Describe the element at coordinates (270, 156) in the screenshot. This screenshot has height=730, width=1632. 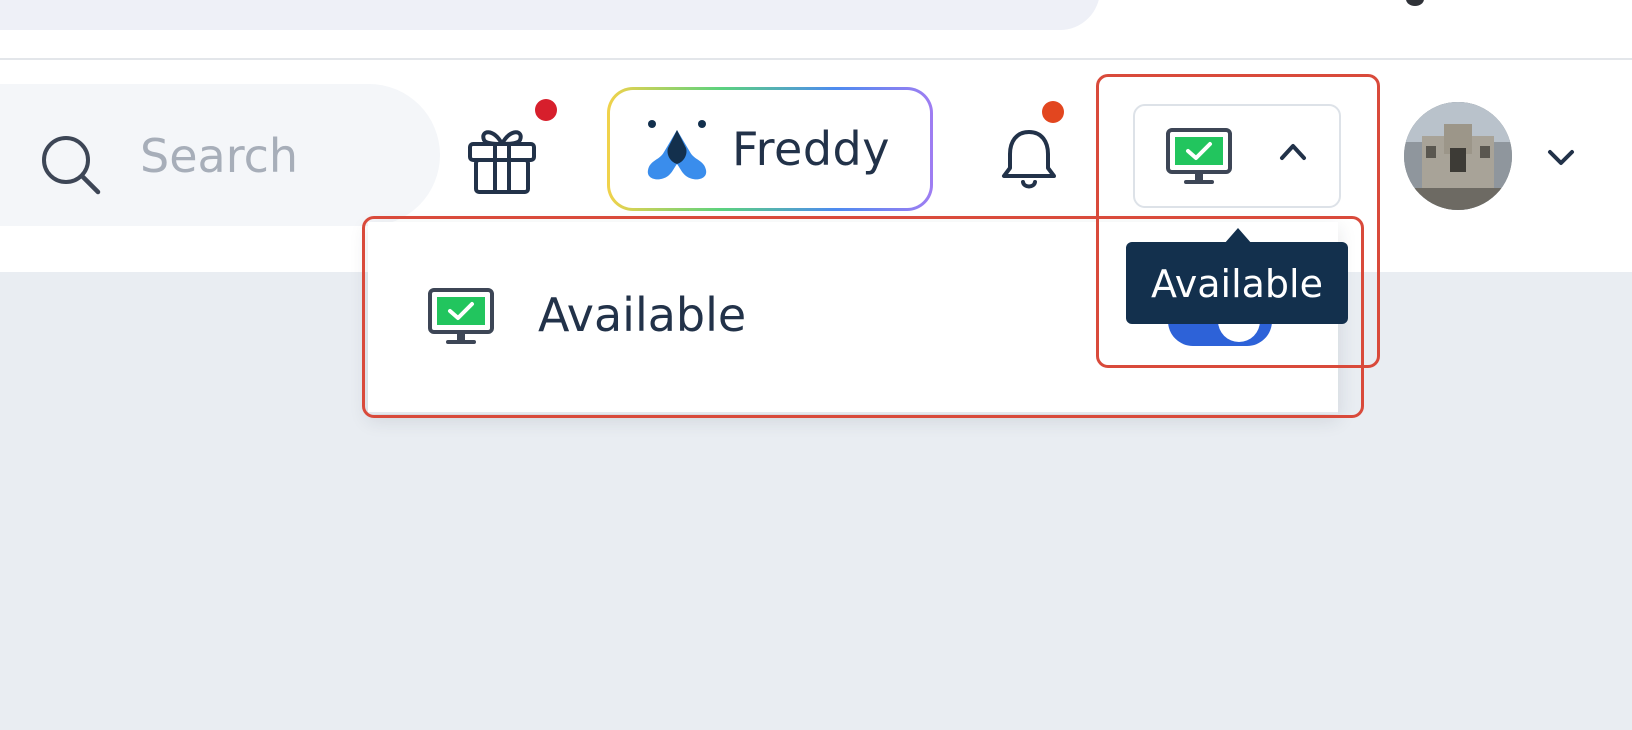
I see `search-input` at that location.